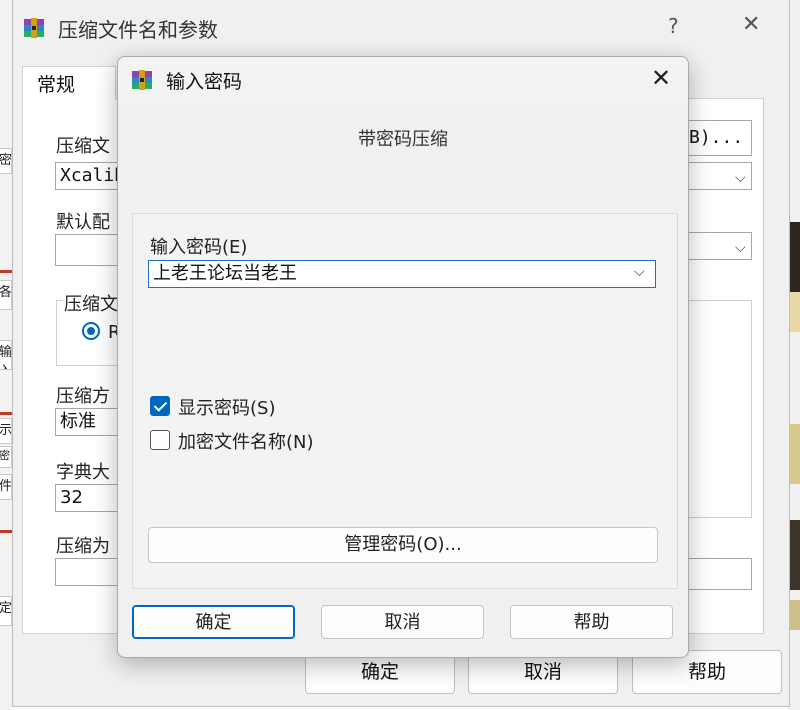 The height and width of the screenshot is (710, 800). Describe the element at coordinates (160, 440) in the screenshot. I see `encrypt-names-checkbox` at that location.